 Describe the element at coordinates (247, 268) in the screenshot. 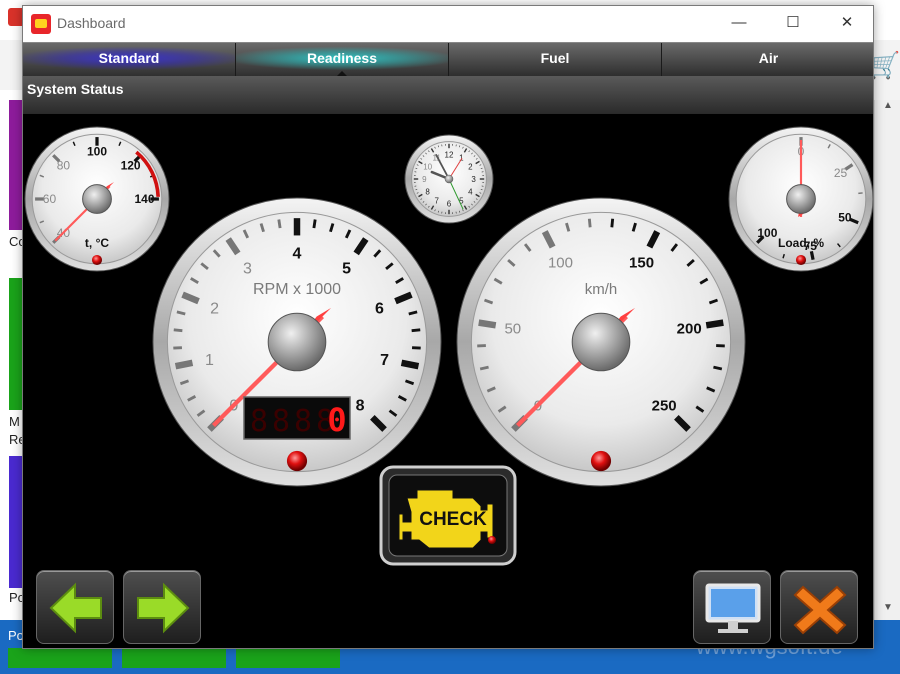

I see `gauge-tick-label: 3` at that location.